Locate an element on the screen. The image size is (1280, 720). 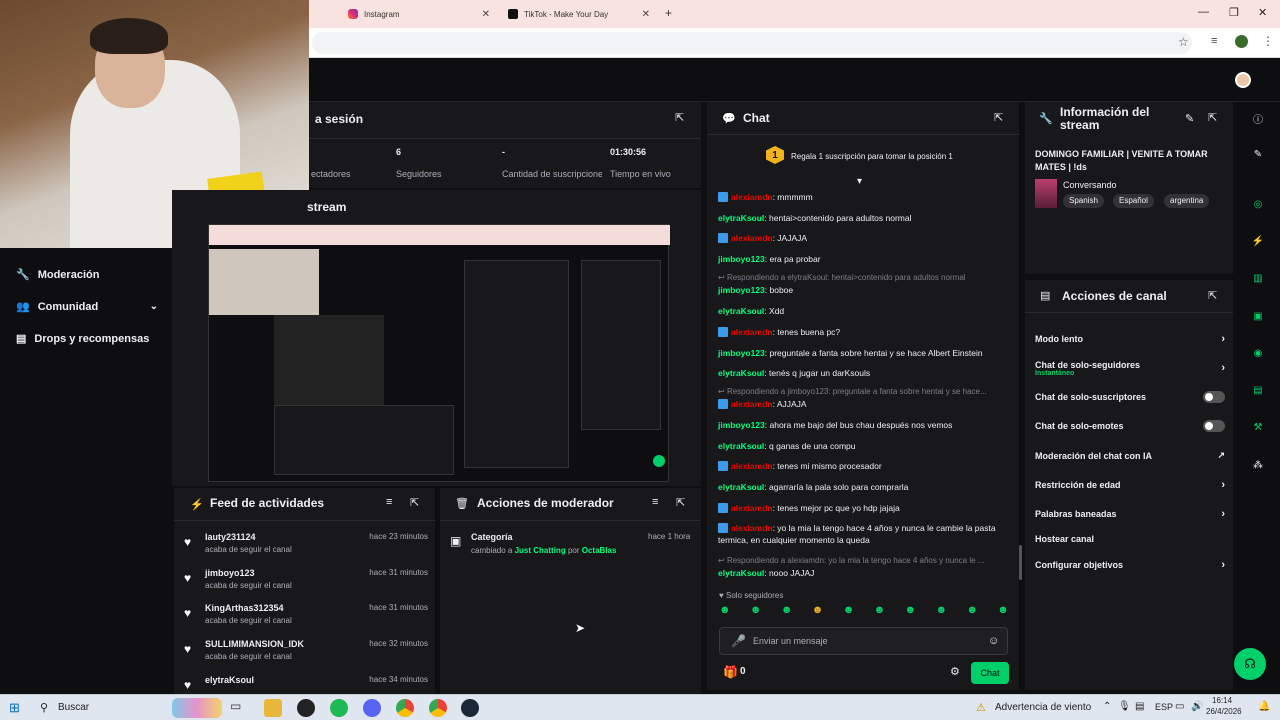
feed-user: SULLIMIMANSION_IDK is located at coordinates (254, 644).